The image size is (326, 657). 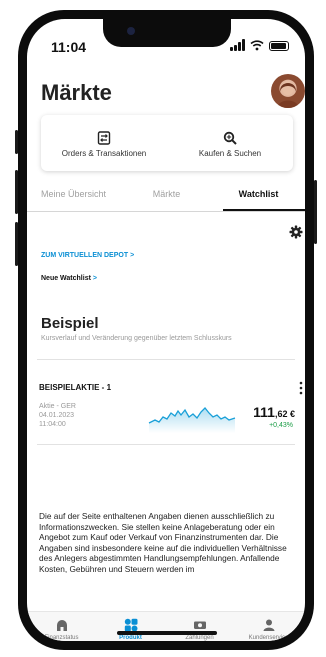 I want to click on more-options-icon, so click(x=301, y=388).